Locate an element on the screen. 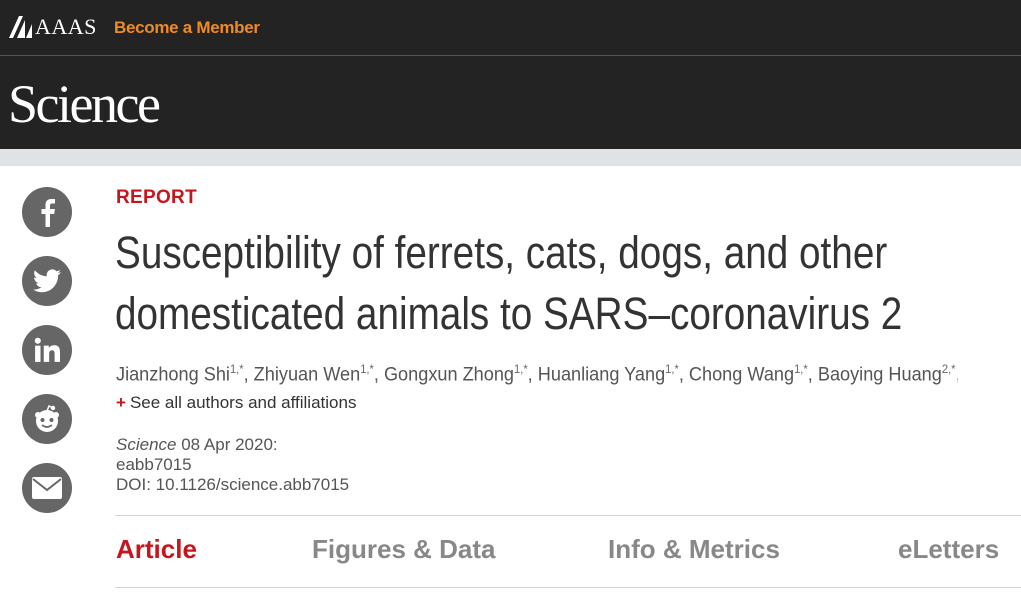 The height and width of the screenshot is (598, 1021). share-twitter-button is located at coordinates (47, 281).